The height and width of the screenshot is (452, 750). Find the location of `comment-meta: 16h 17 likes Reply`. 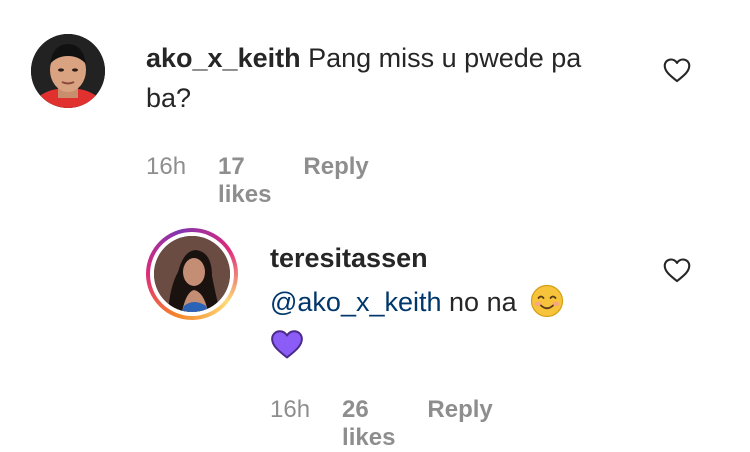

comment-meta: 16h 17 likes Reply is located at coordinates (257, 181).